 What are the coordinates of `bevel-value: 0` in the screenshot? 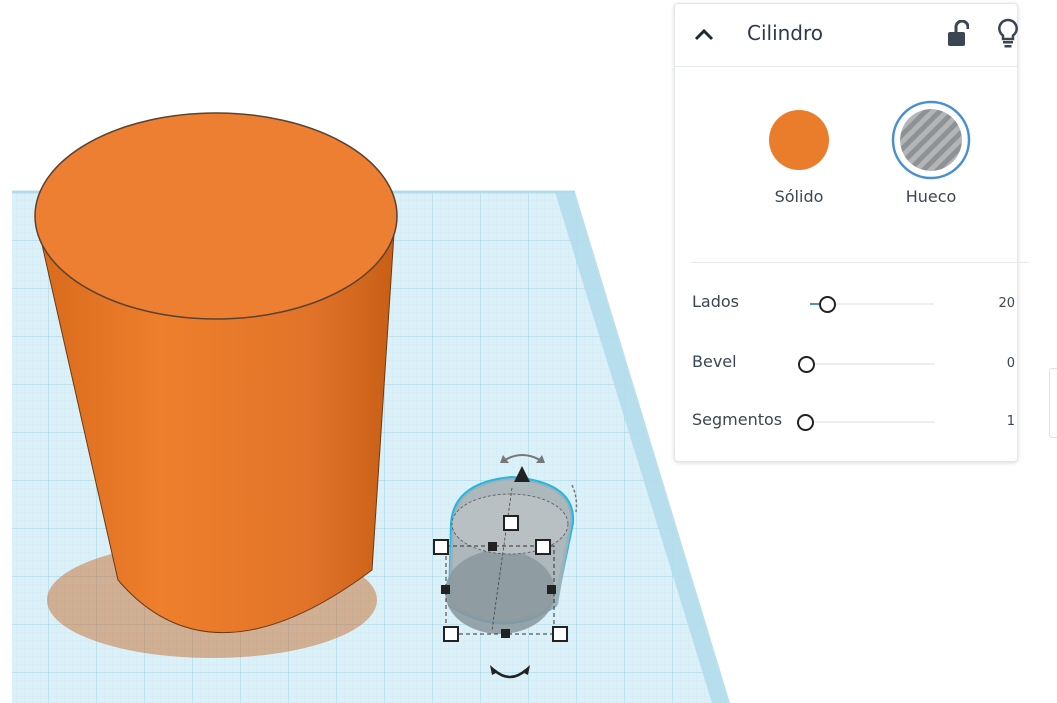 It's located at (995, 363).